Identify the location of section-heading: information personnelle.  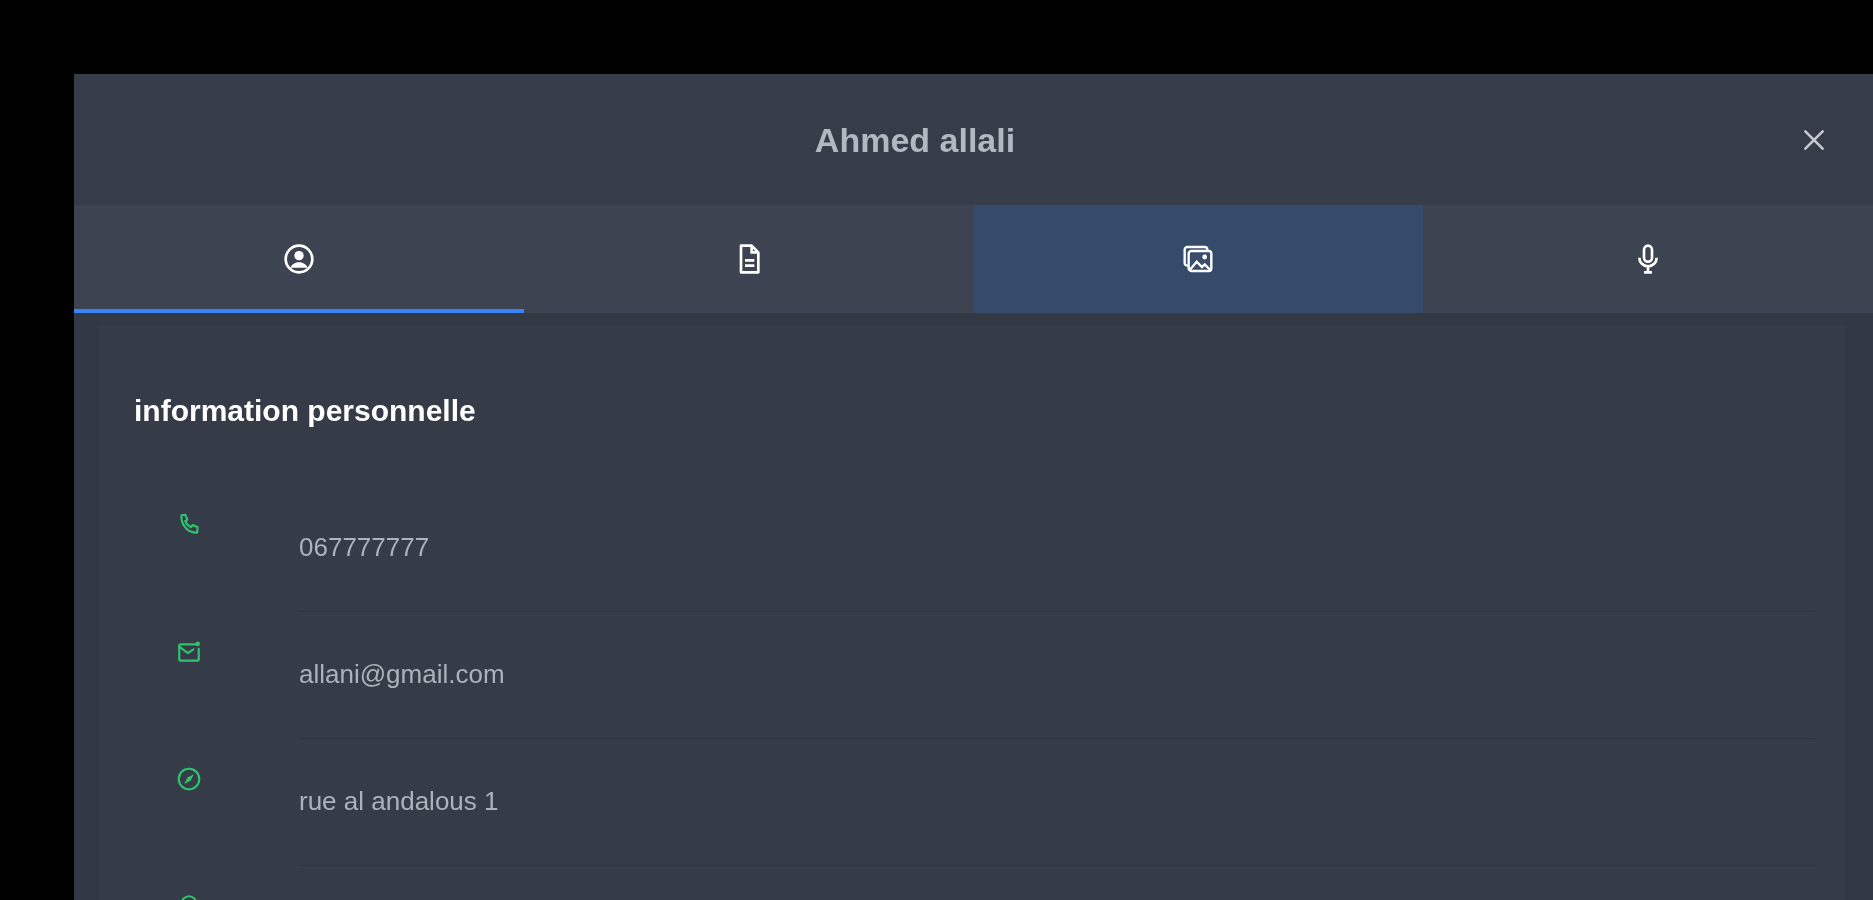
(305, 411).